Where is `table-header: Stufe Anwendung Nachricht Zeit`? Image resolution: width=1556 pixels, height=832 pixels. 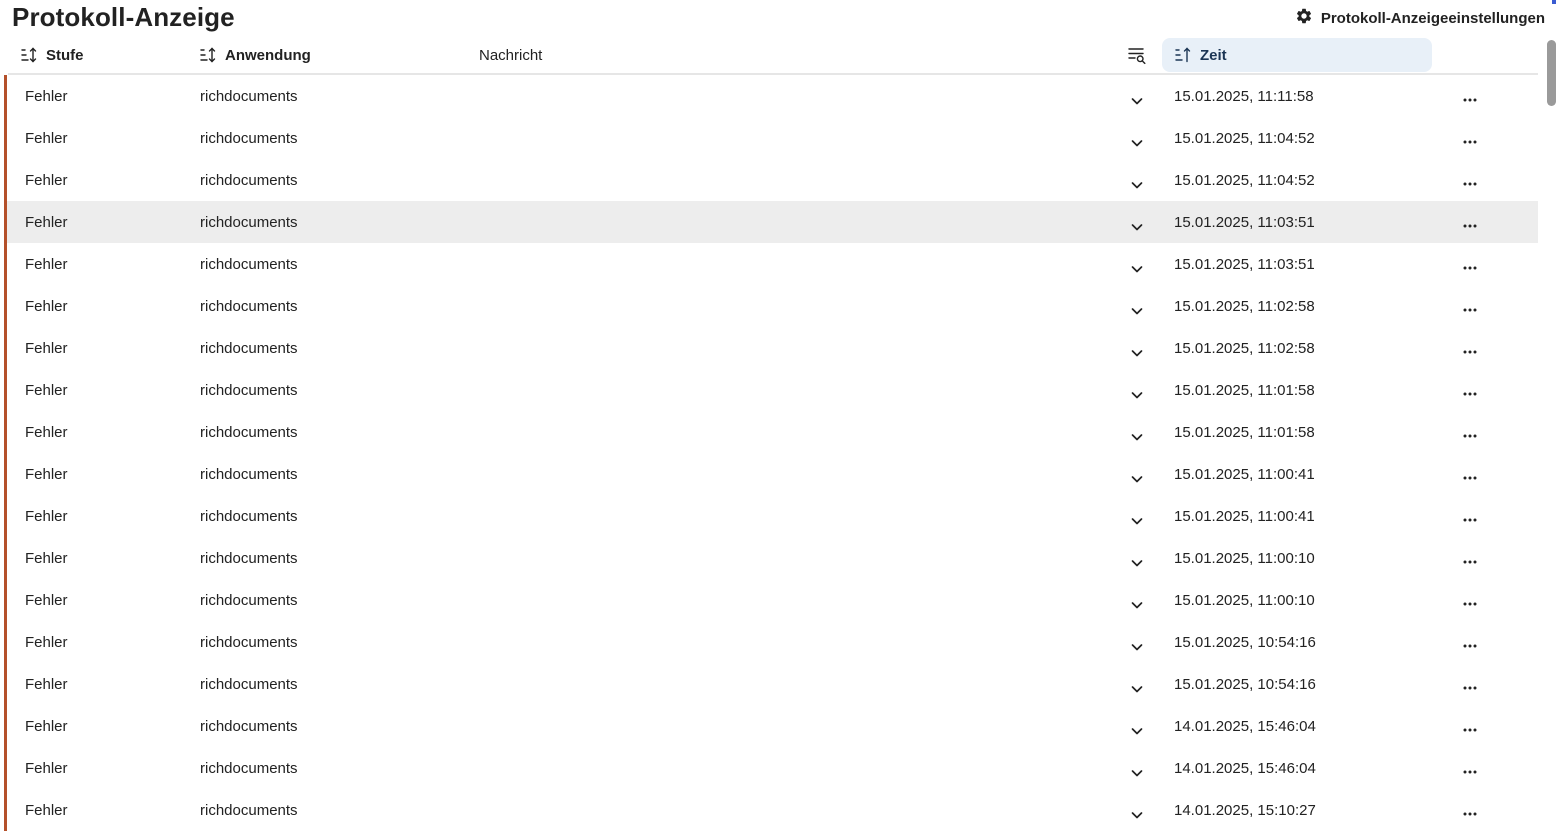
table-header: Stufe Anwendung Nachricht Zeit is located at coordinates (773, 56).